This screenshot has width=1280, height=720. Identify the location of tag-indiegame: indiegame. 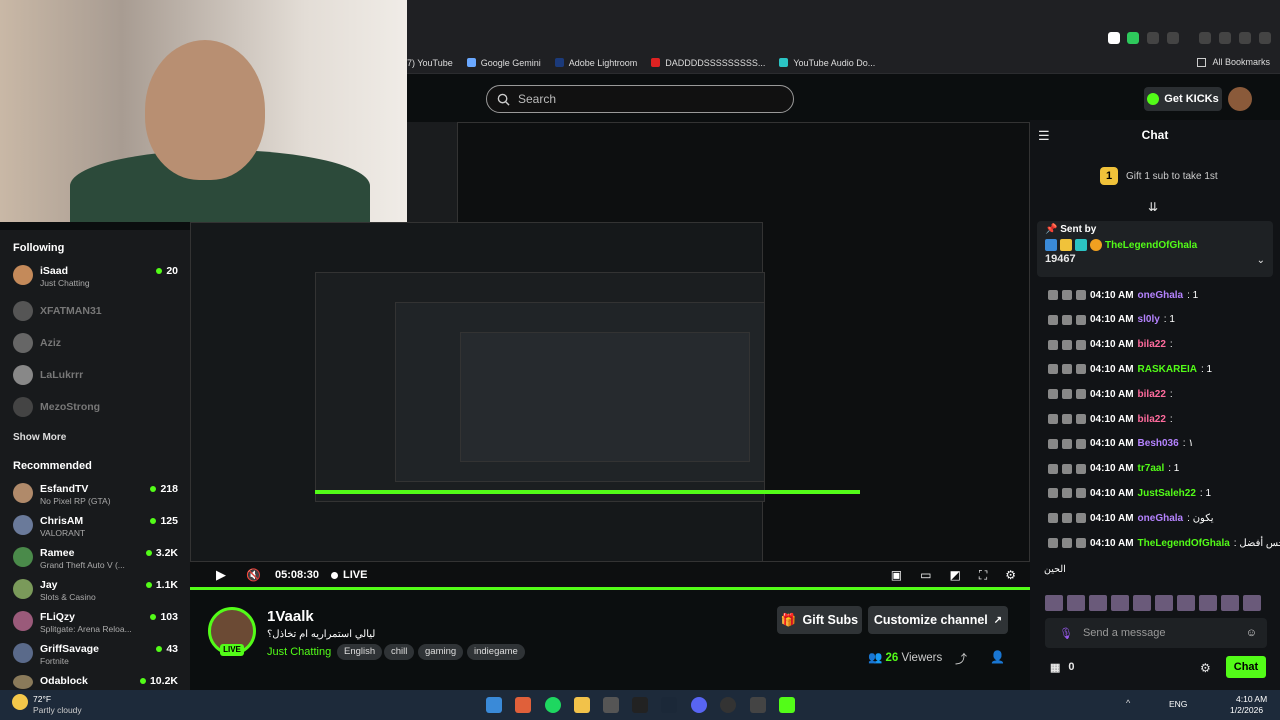
(496, 652).